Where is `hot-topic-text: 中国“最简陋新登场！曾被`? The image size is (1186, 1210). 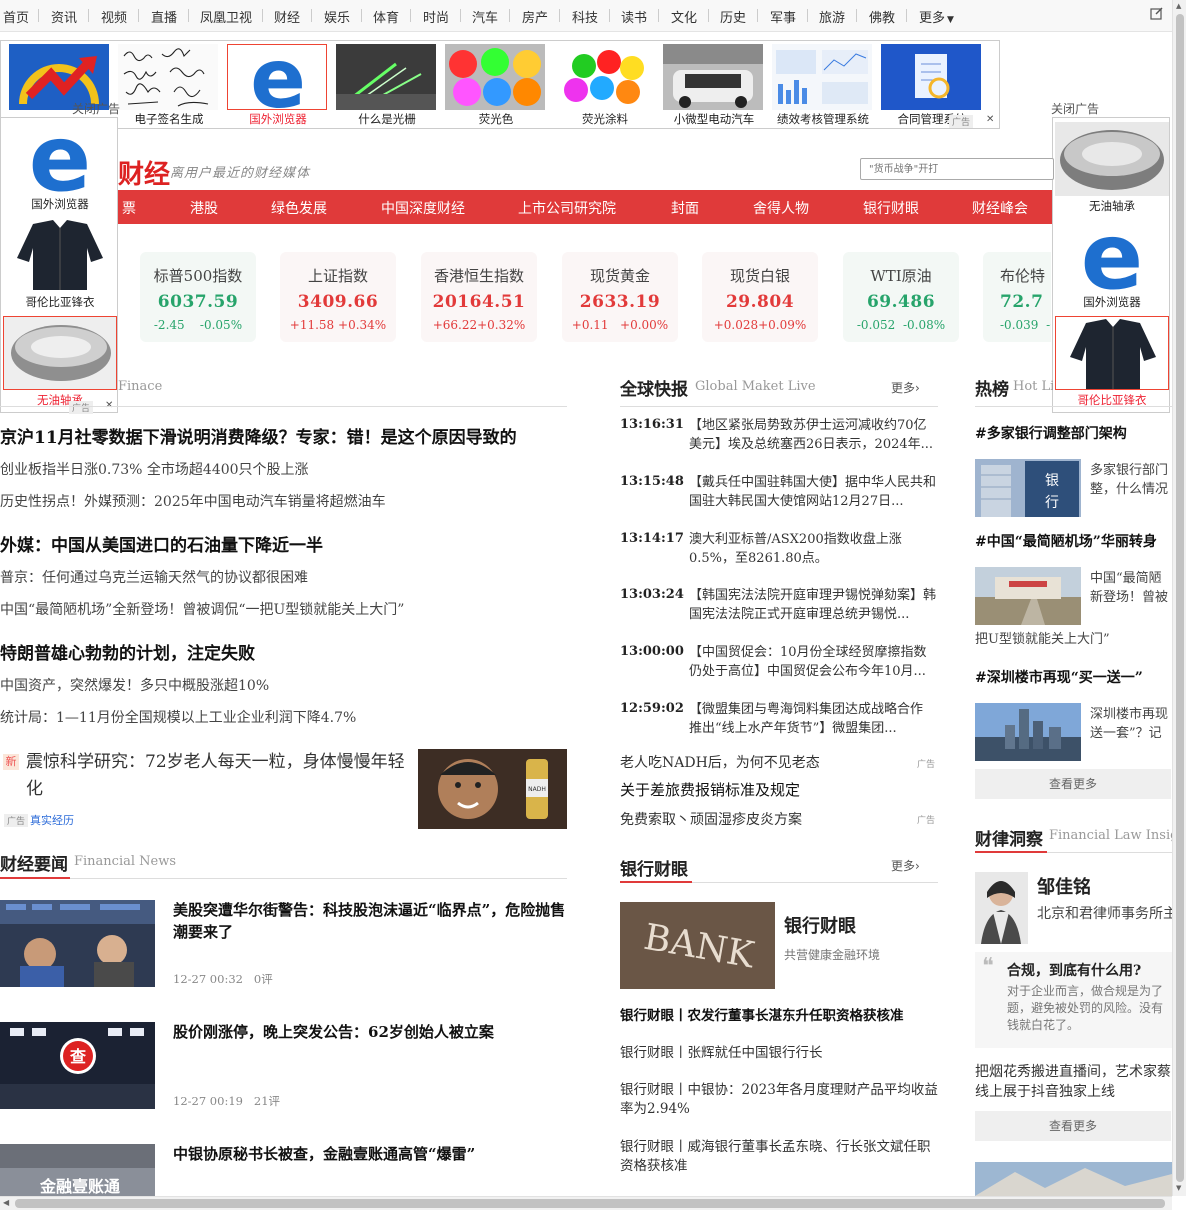 hot-topic-text: 中国“最简陋新登场！曾被 is located at coordinates (1131, 589).